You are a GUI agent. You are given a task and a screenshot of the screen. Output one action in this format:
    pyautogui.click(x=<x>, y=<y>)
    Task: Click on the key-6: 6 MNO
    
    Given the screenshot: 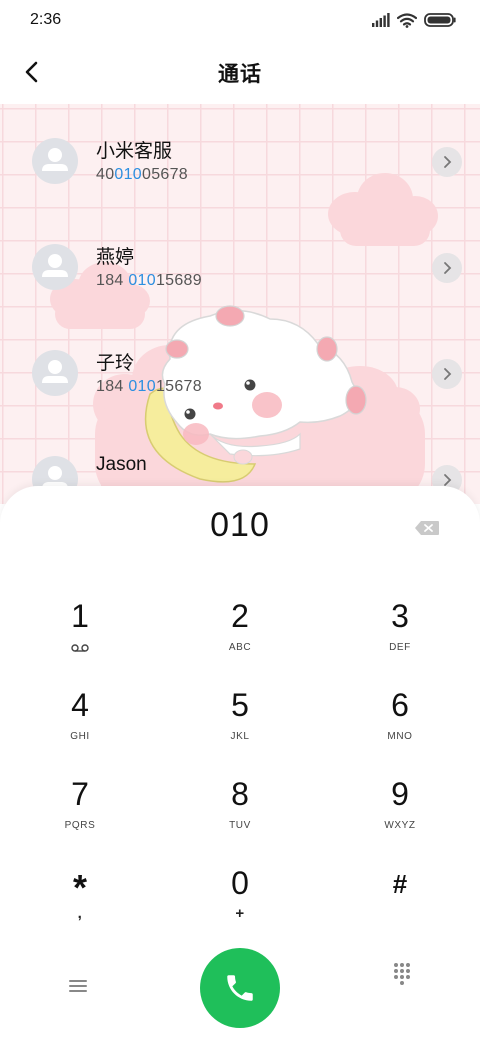 What is the action you would take?
    pyautogui.click(x=400, y=727)
    